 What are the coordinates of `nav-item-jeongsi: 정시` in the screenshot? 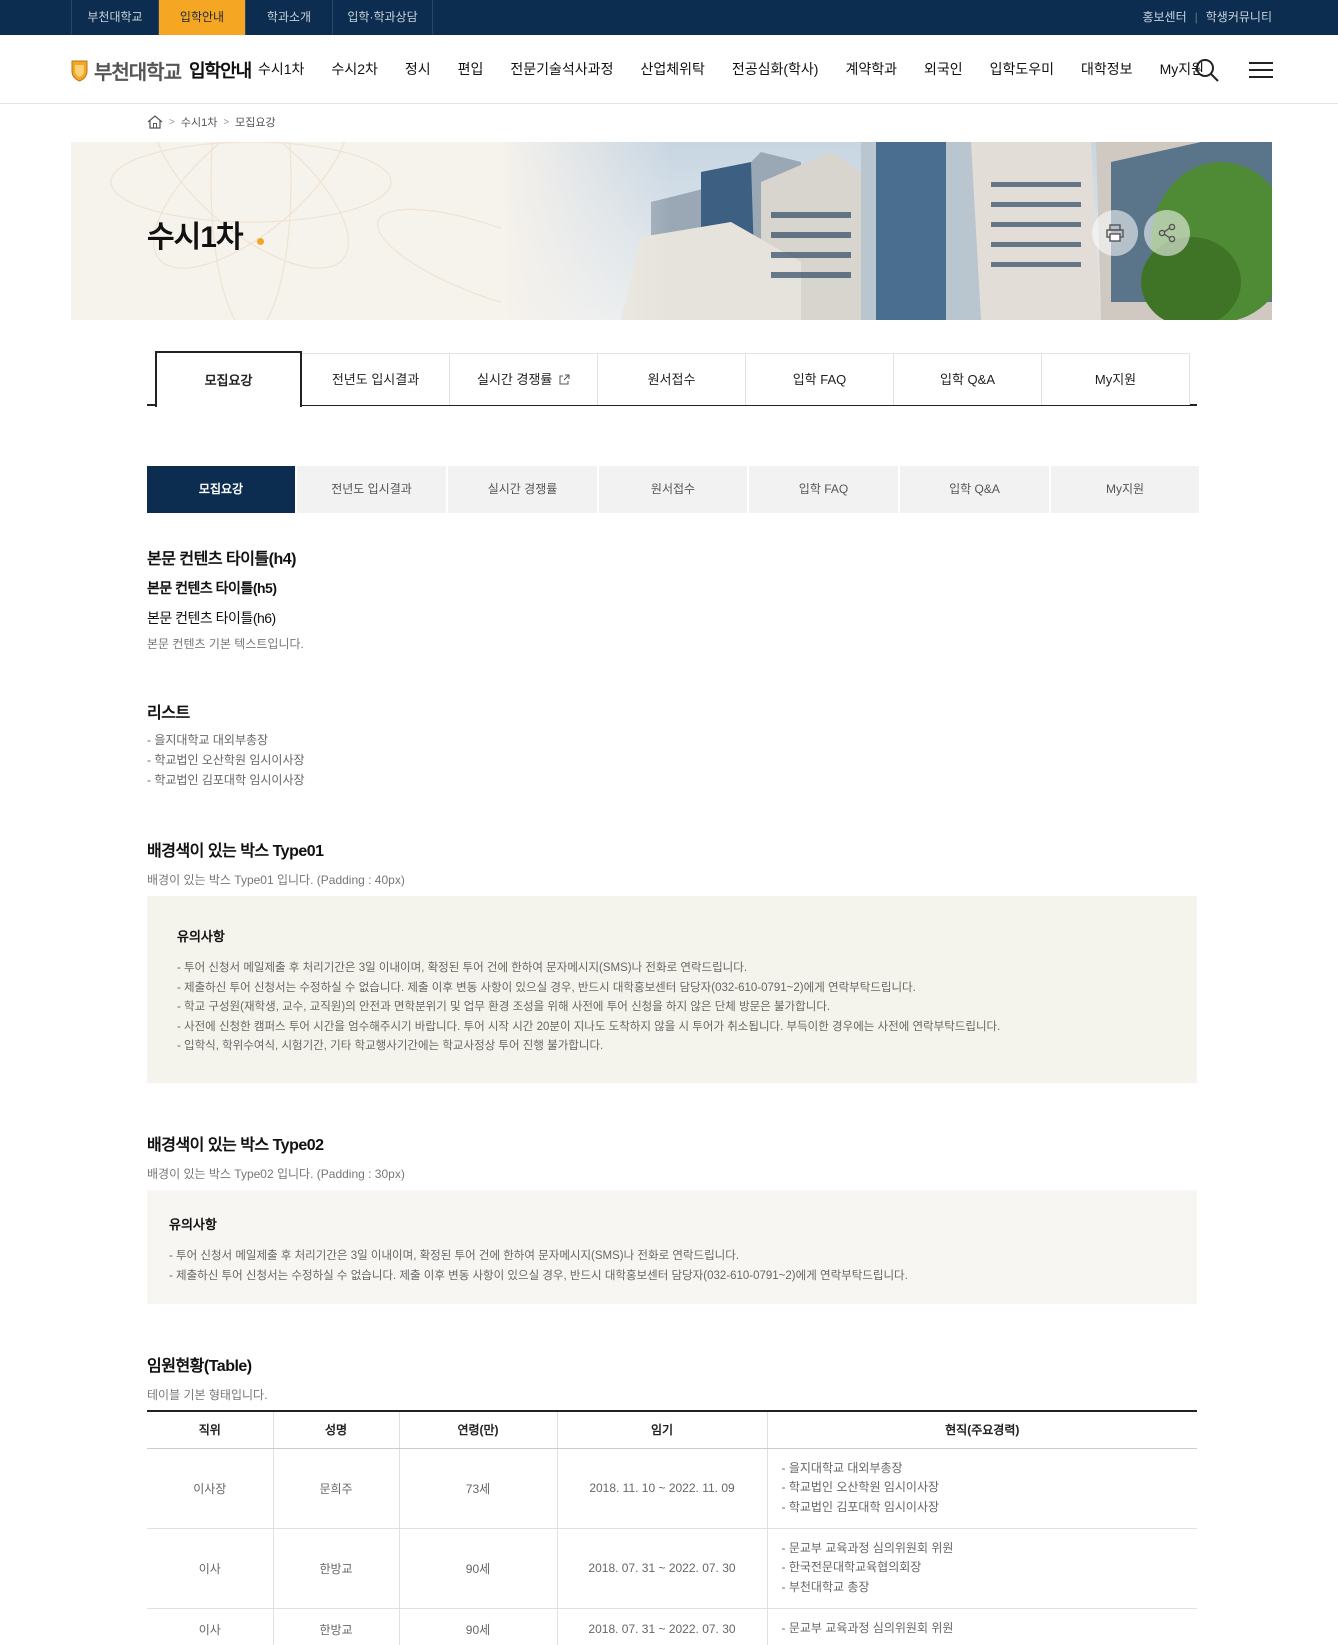 It's located at (418, 69).